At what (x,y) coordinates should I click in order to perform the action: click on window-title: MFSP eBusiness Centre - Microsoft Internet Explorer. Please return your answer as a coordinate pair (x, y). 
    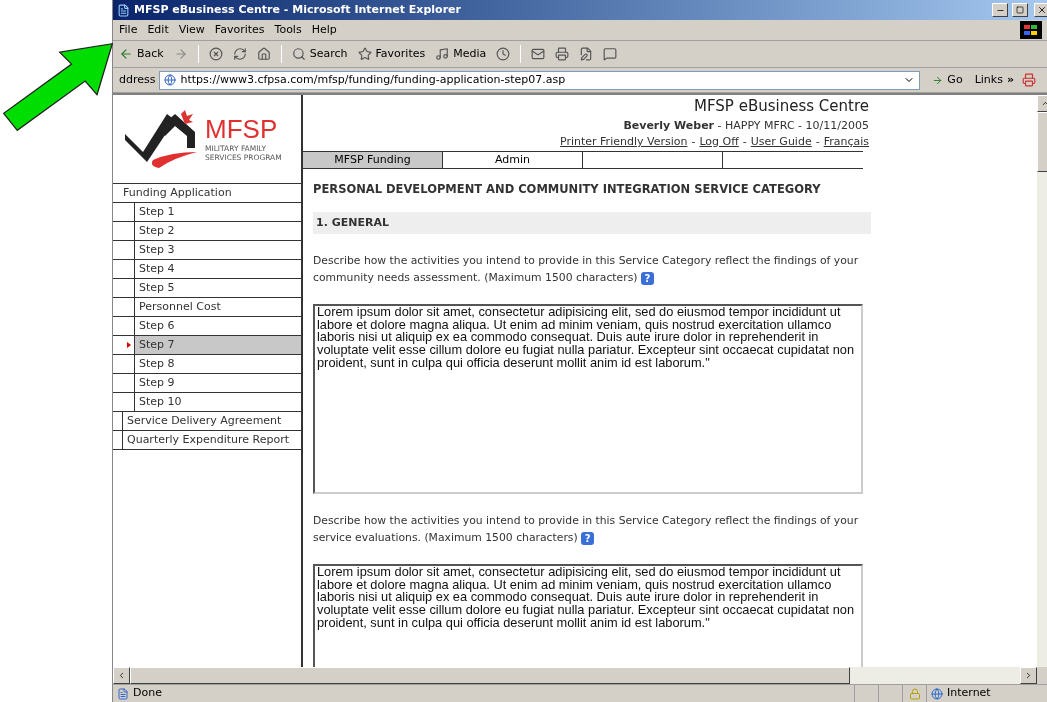
    Looking at the image, I should click on (298, 9).